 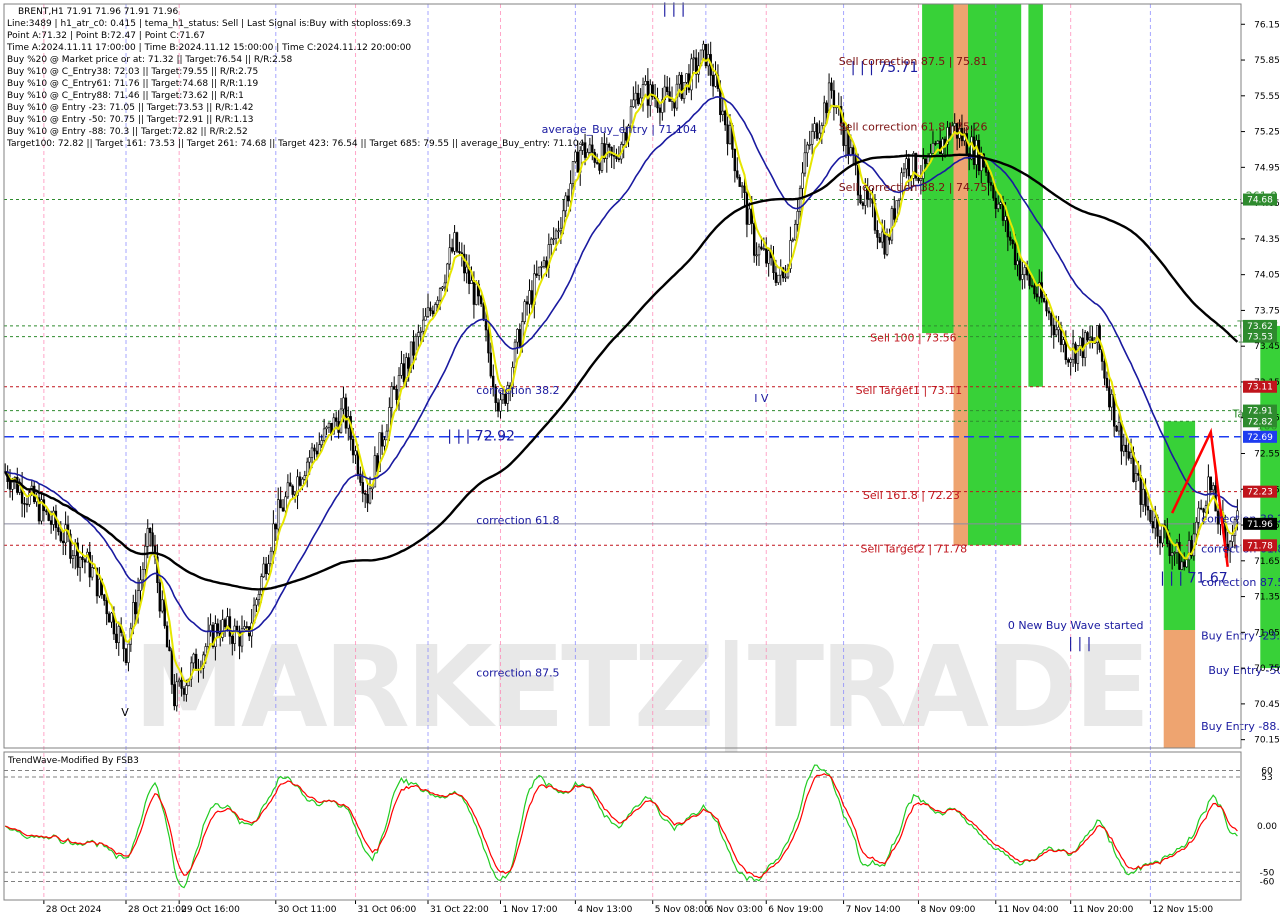 What do you see at coordinates (1260, 388) in the screenshot?
I see `price-badge-label-3: 73.11` at bounding box center [1260, 388].